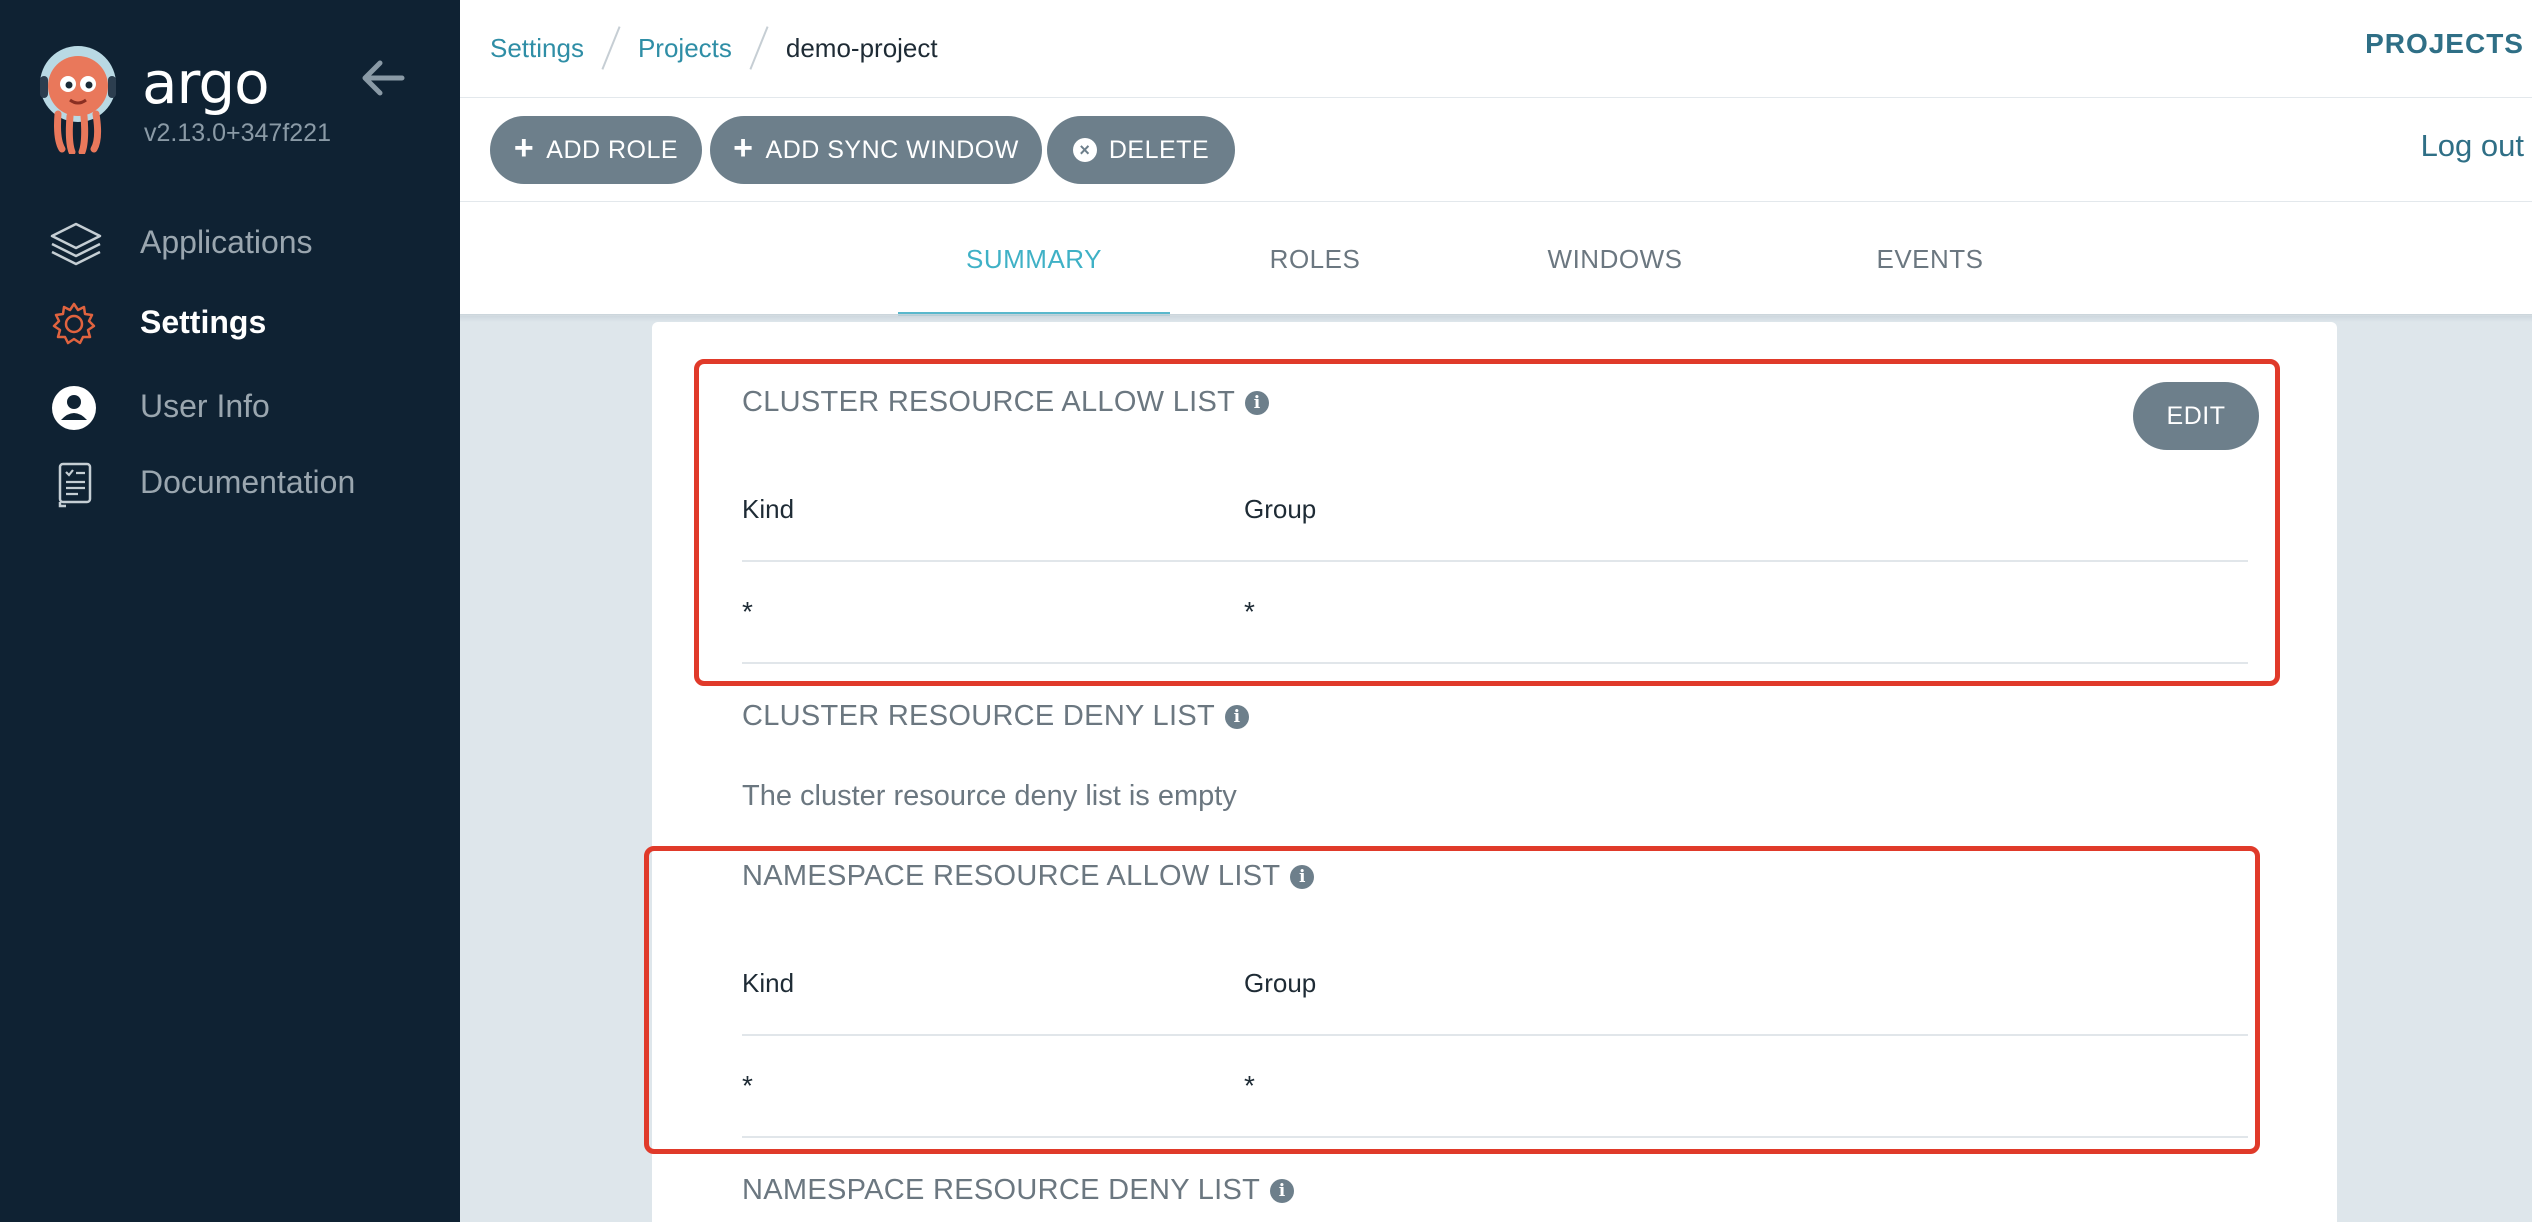 Image resolution: width=2532 pixels, height=1222 pixels. Describe the element at coordinates (2196, 416) in the screenshot. I see `edit-button: EDIT` at that location.